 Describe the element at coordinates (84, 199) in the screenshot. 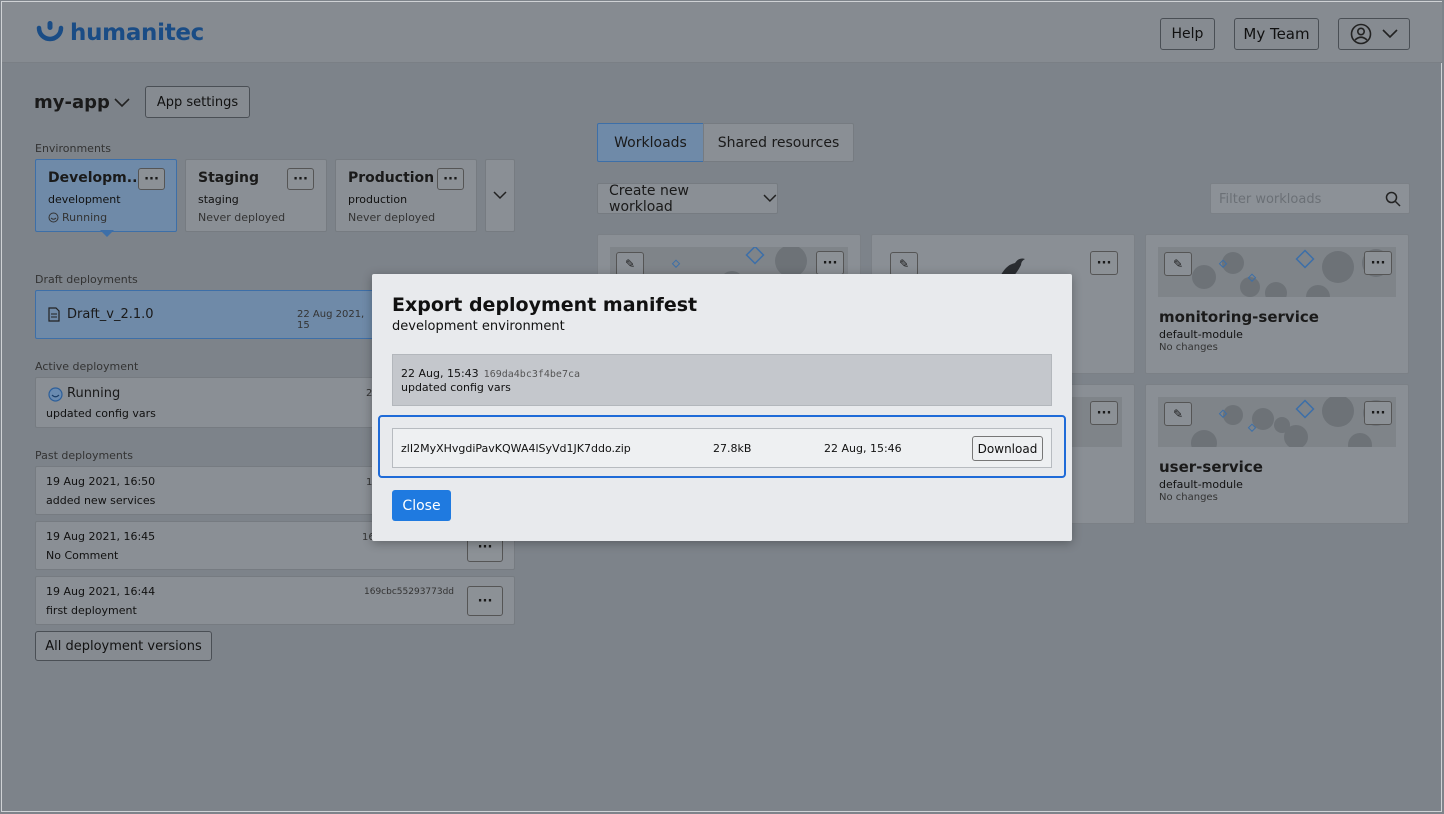

I see `environment-id: development` at that location.